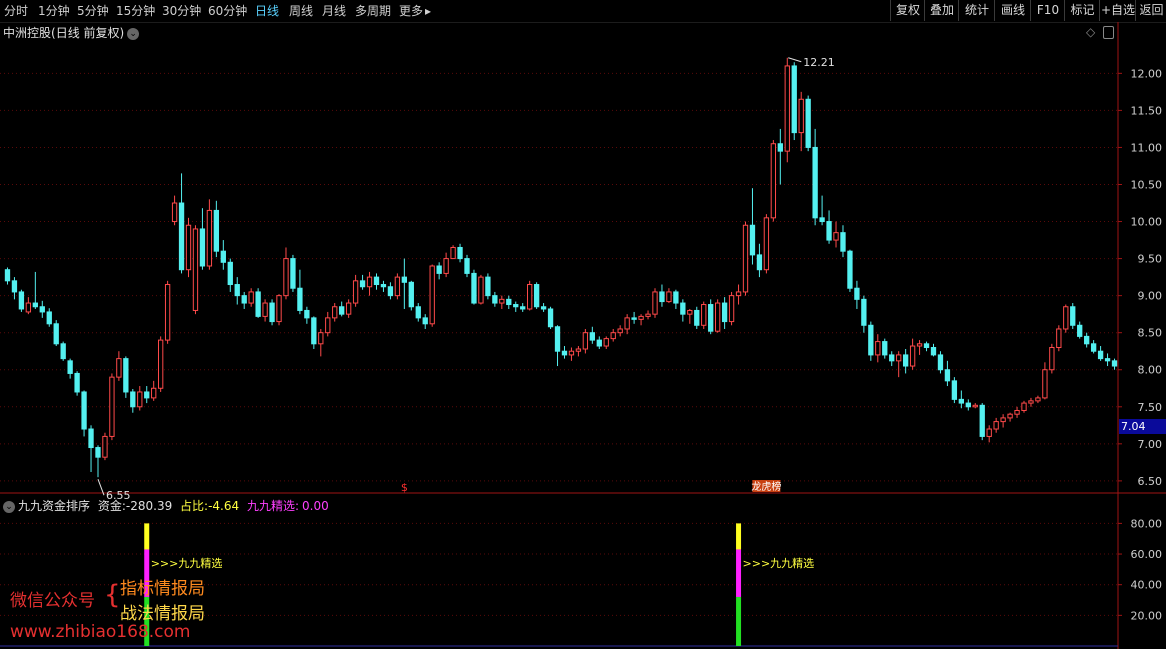 The width and height of the screenshot is (1166, 649). What do you see at coordinates (1147, 147) in the screenshot?
I see `price-tick-label: 11.00` at bounding box center [1147, 147].